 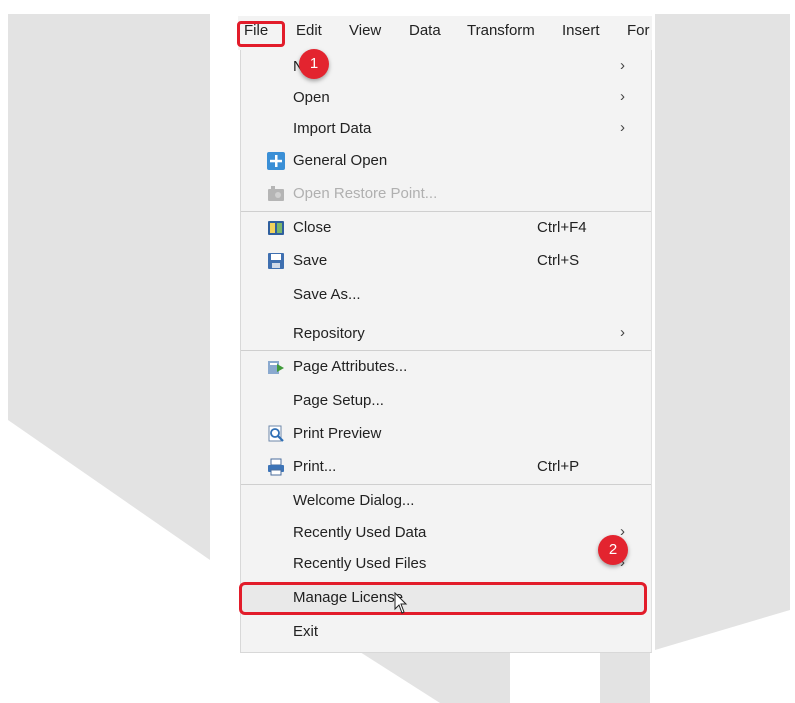 What do you see at coordinates (562, 227) in the screenshot?
I see `shortcut-close: Ctrl+F4` at bounding box center [562, 227].